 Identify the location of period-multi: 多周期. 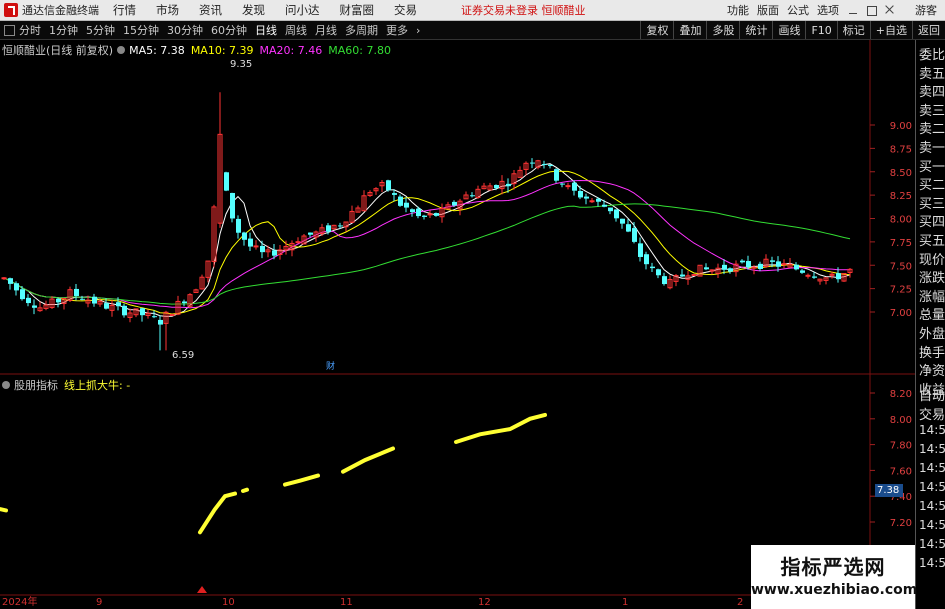
(361, 30).